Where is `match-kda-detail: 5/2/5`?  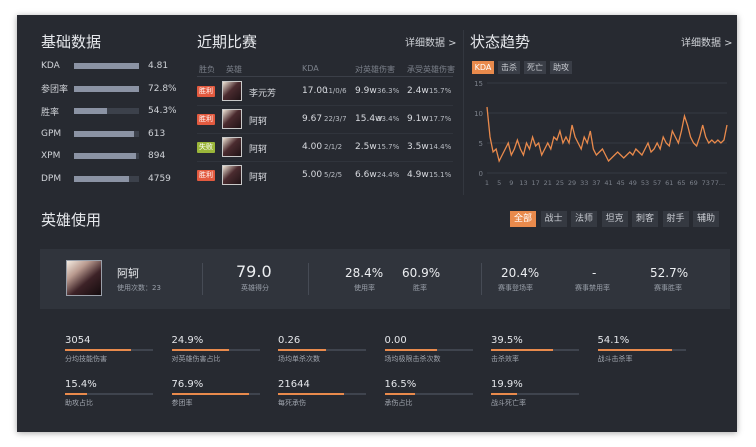
match-kda-detail: 5/2/5 is located at coordinates (333, 175).